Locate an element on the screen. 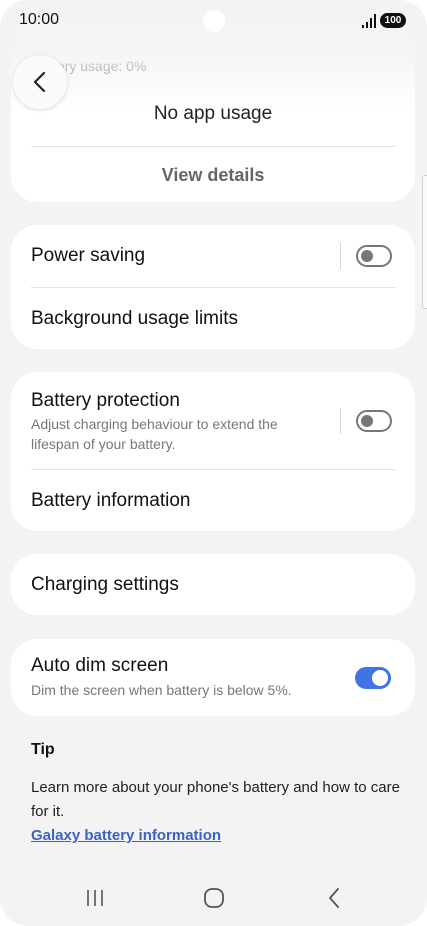  tip-heading: Tip is located at coordinates (43, 749).